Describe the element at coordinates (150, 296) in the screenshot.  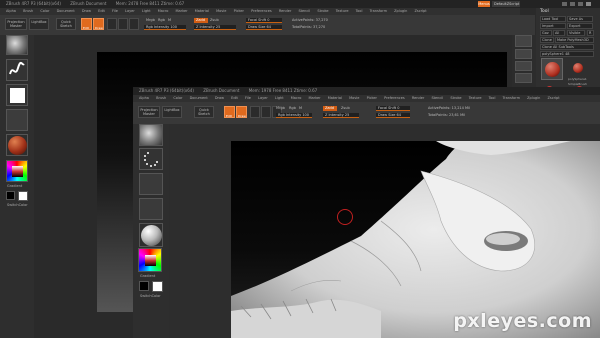
I see `front-switch-color-label: SwitchColor` at that location.